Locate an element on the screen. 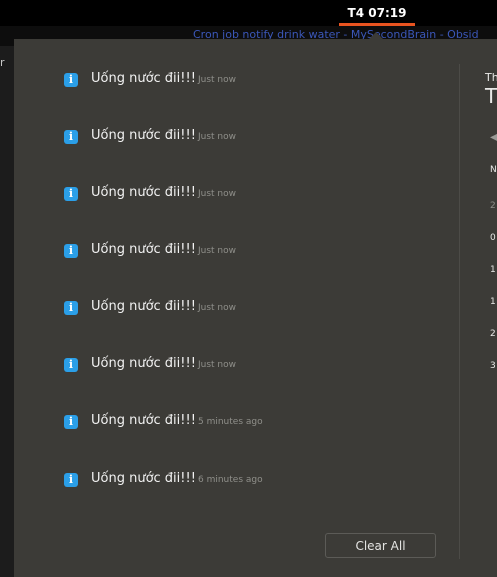  panel-pointer is located at coordinates (376, 35).